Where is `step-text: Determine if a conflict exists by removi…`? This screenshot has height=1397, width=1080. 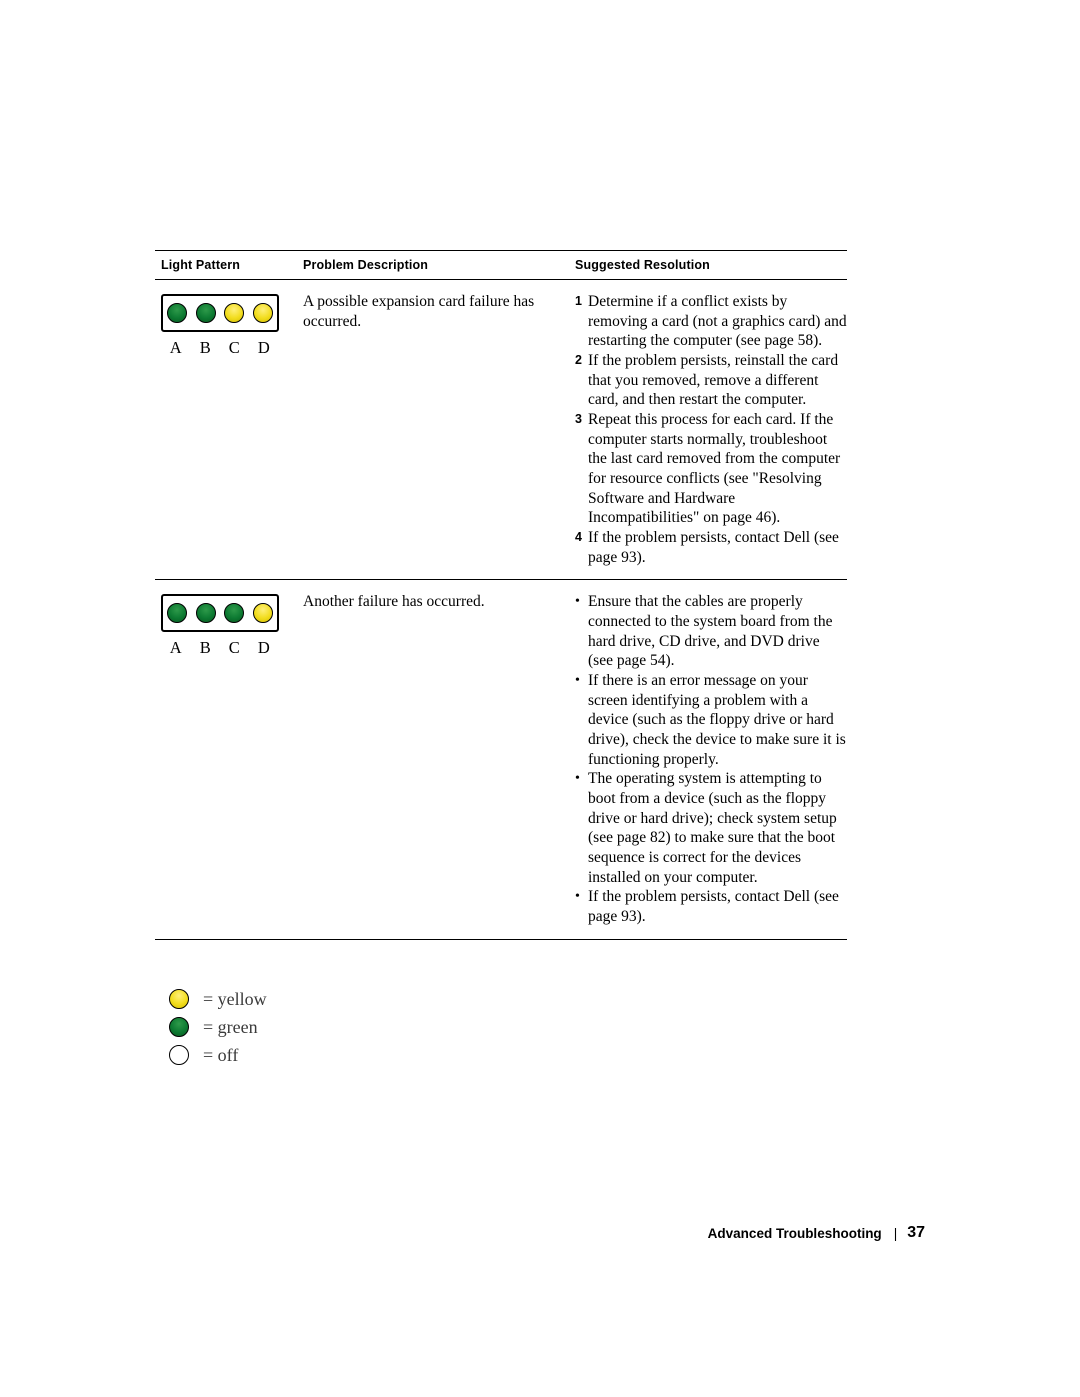 step-text: Determine if a conflict exists by removi… is located at coordinates (717, 321).